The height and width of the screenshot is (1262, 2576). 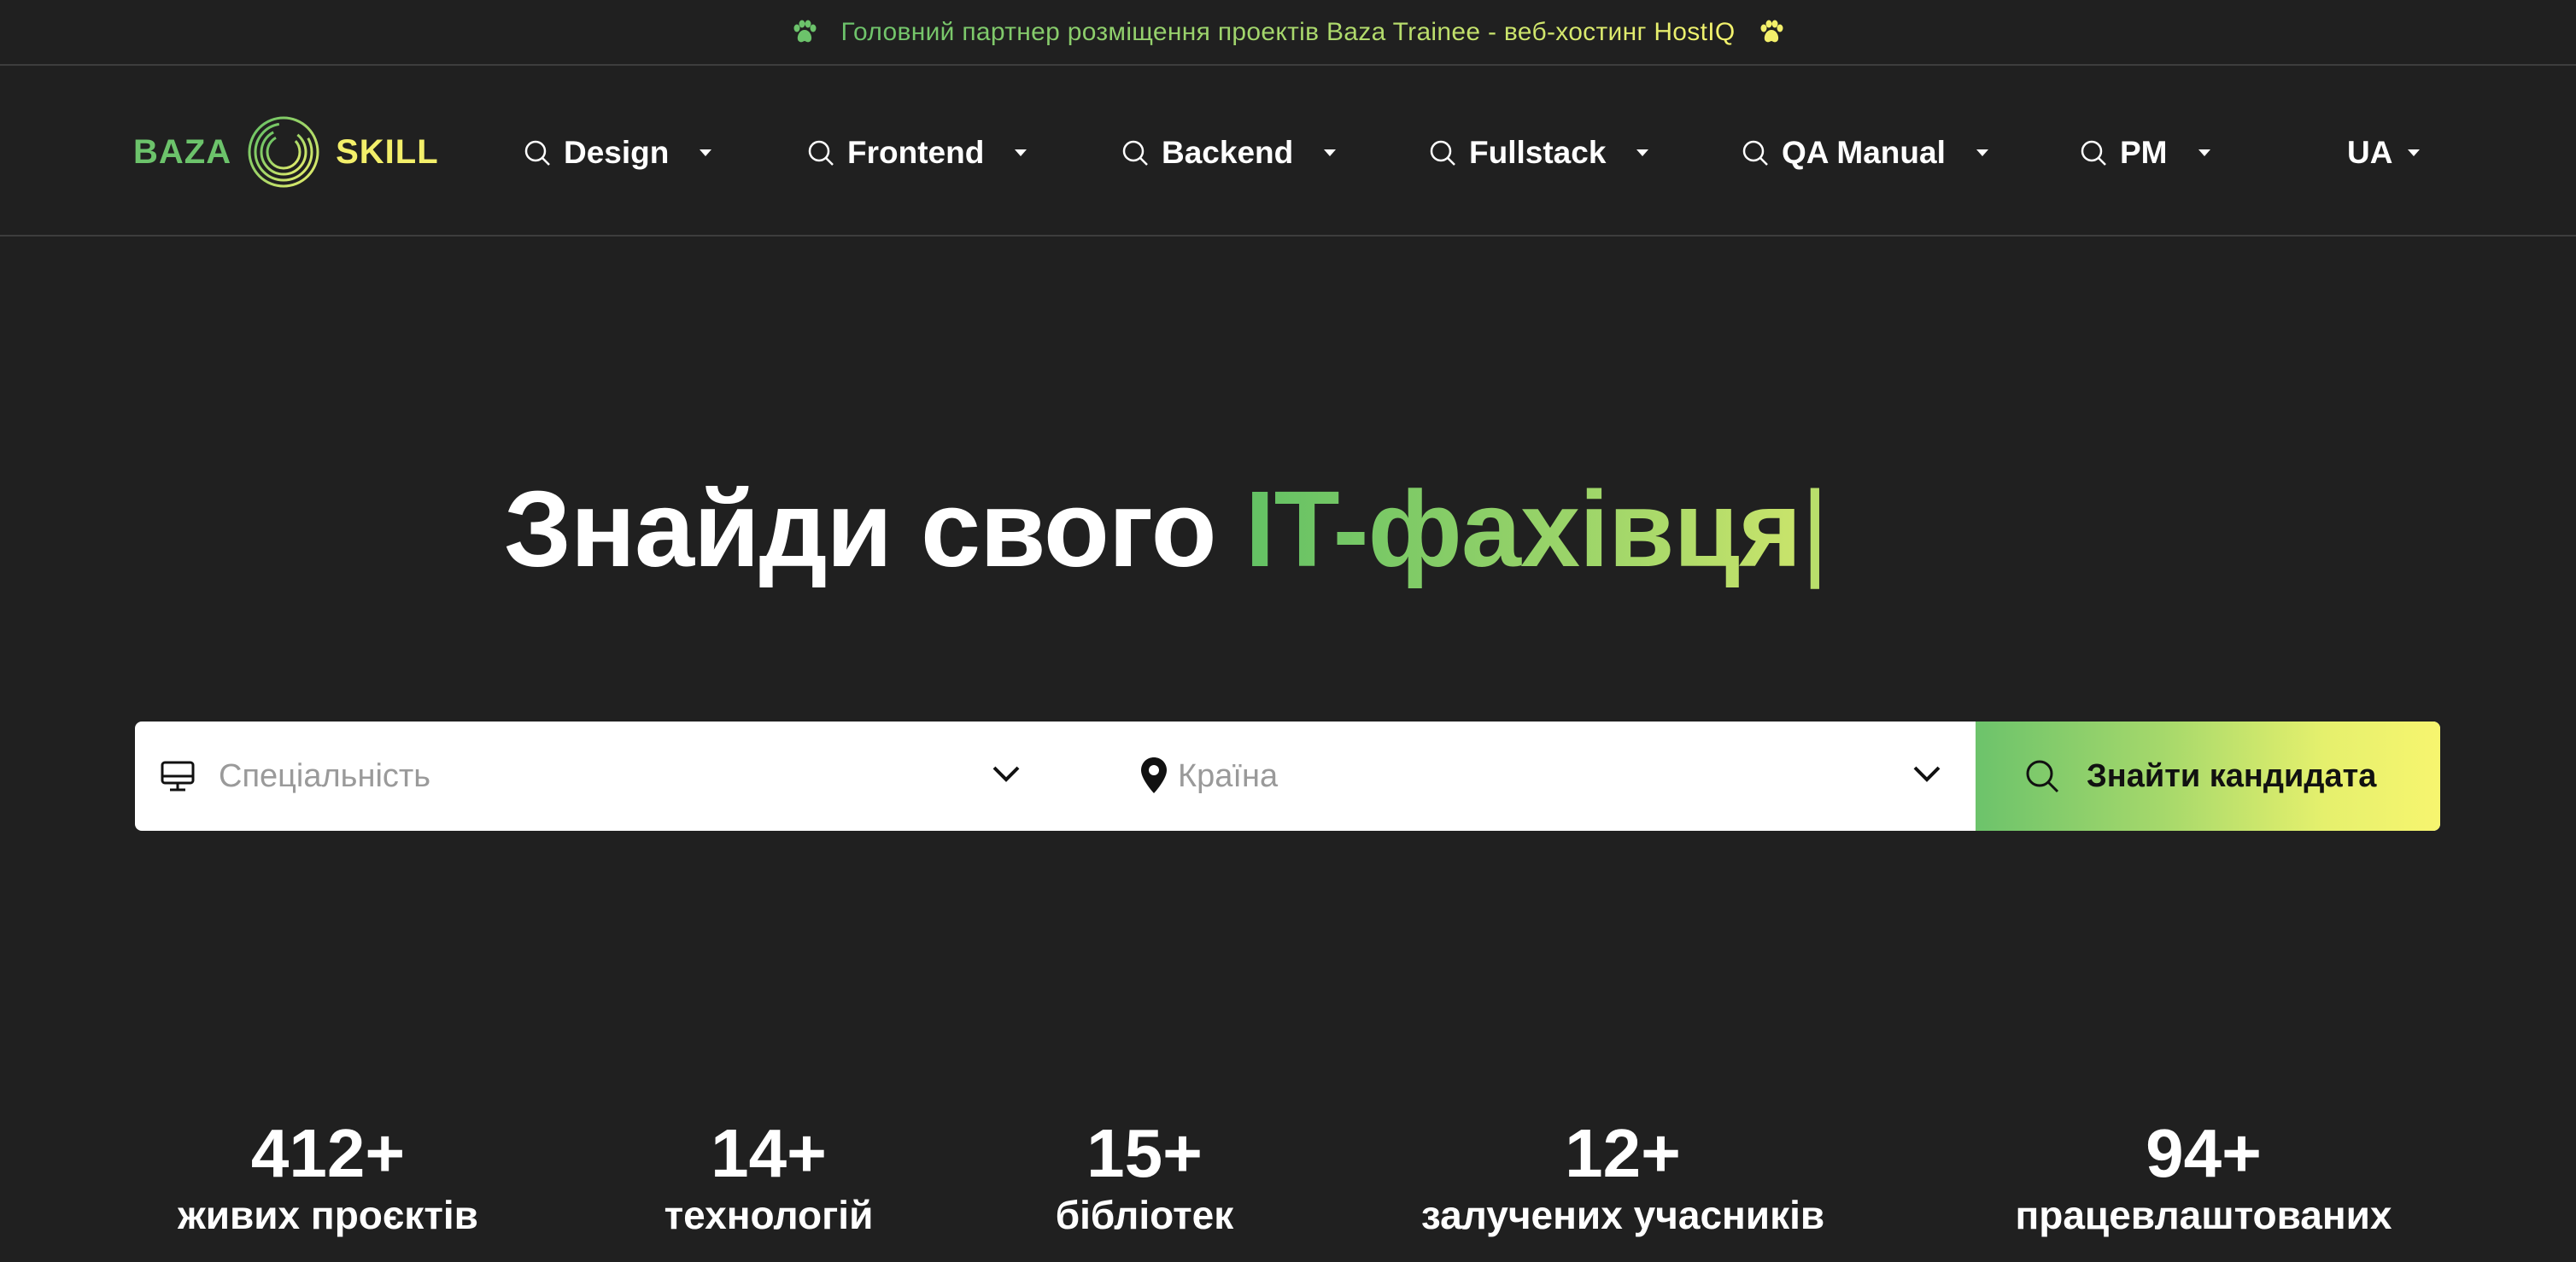 I want to click on hero-accent-text: IT-фахівця, so click(x=1523, y=529).